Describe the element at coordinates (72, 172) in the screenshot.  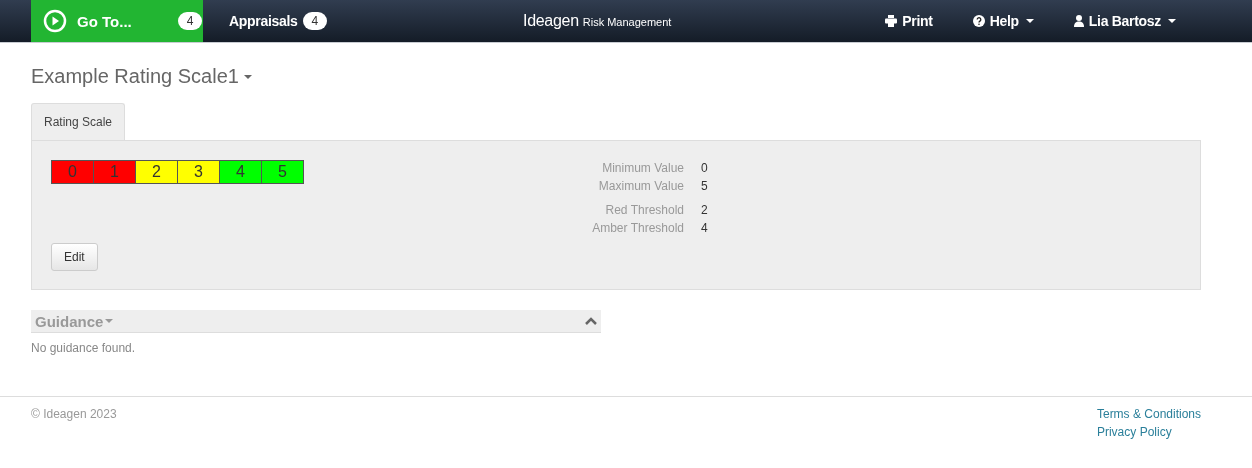
I see `scale-cell: 0` at that location.